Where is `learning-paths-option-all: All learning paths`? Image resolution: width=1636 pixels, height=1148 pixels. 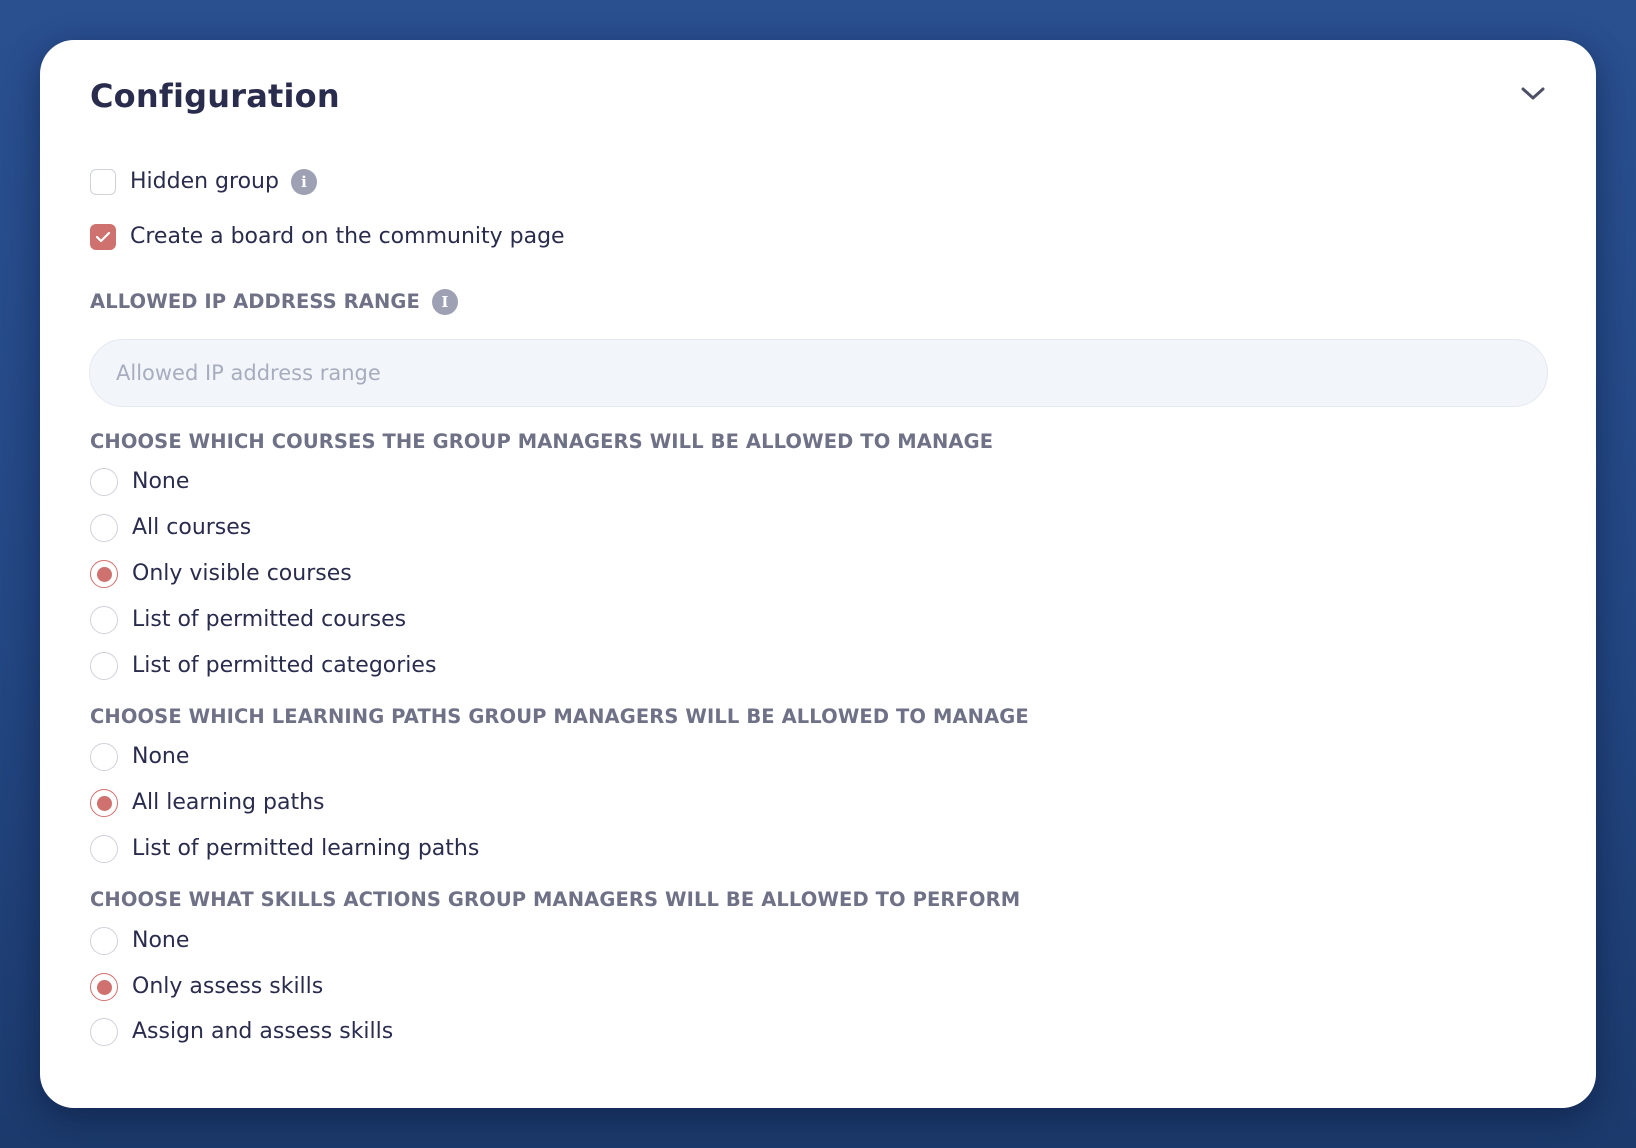 learning-paths-option-all: All learning paths is located at coordinates (207, 803).